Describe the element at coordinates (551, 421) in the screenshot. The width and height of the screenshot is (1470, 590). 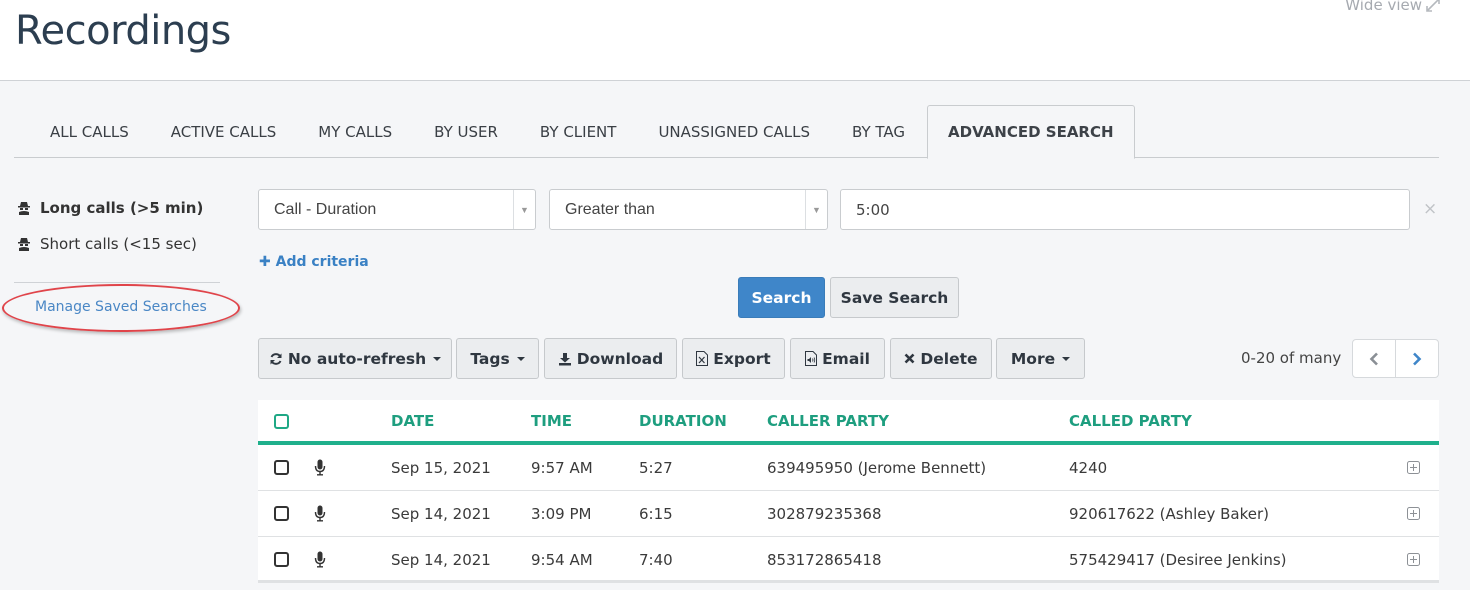
I see `column-header-time: TIME` at that location.